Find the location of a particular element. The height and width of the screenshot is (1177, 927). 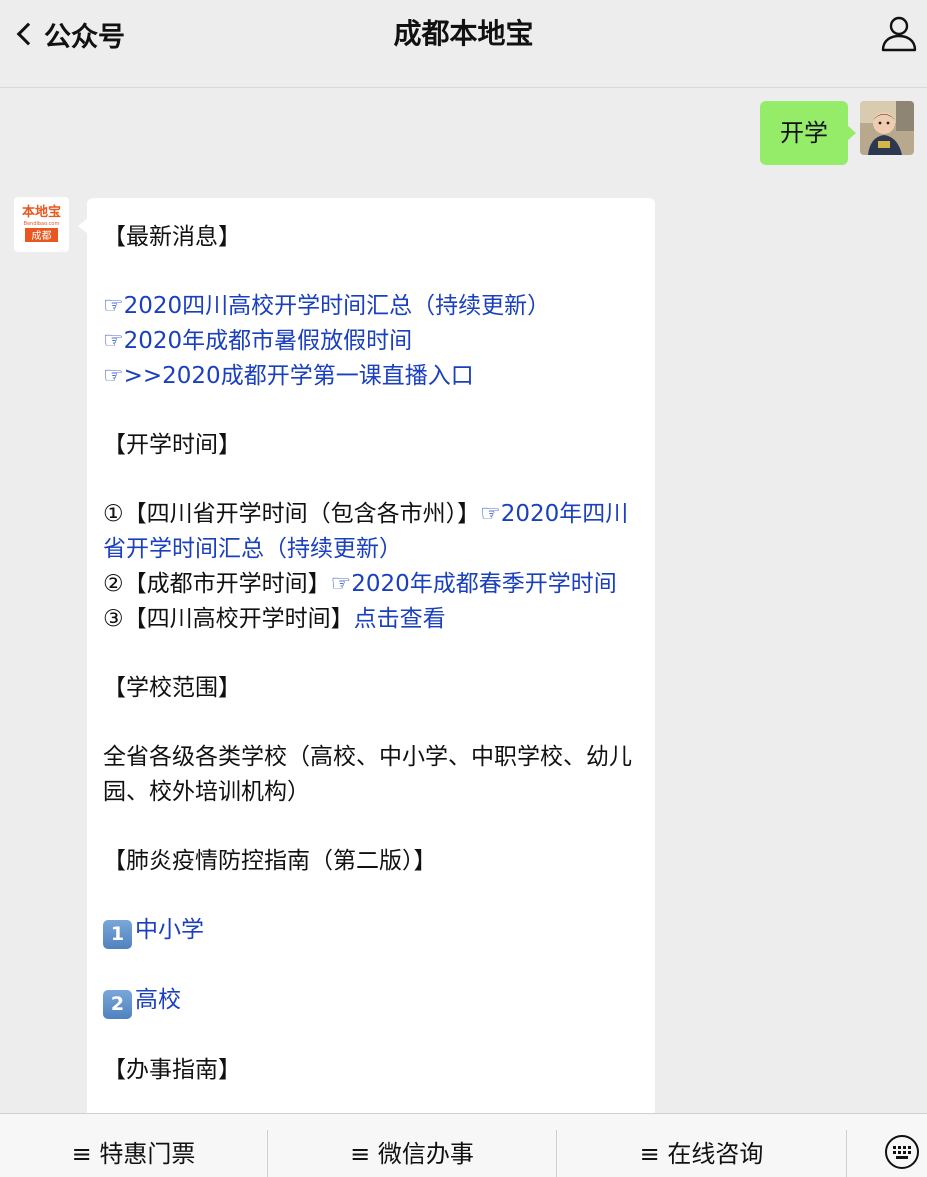

menu-divider is located at coordinates (846, 1153).